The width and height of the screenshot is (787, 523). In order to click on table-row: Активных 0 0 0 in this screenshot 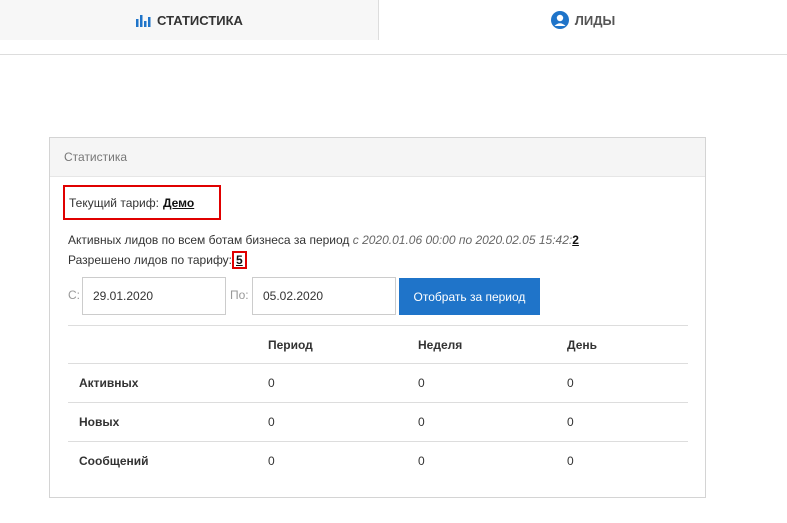, I will do `click(378, 383)`.